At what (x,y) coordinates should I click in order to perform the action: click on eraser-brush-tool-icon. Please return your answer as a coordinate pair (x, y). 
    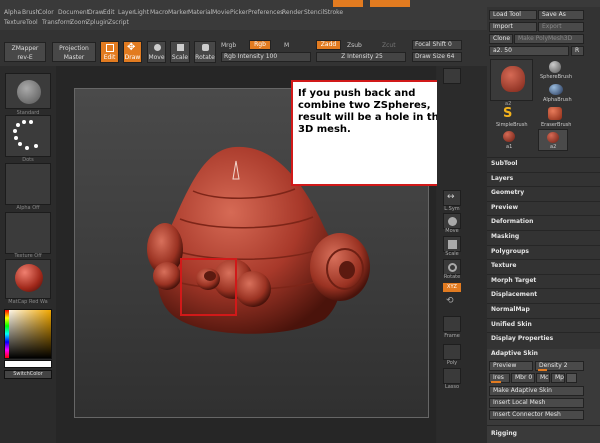
    Looking at the image, I should click on (555, 113).